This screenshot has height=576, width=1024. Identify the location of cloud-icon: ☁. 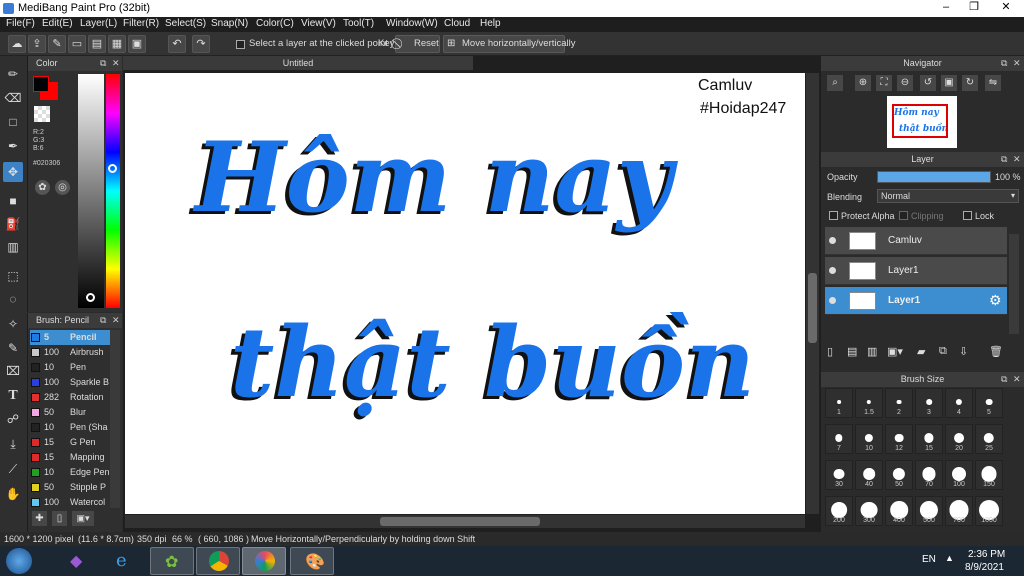
(17, 44).